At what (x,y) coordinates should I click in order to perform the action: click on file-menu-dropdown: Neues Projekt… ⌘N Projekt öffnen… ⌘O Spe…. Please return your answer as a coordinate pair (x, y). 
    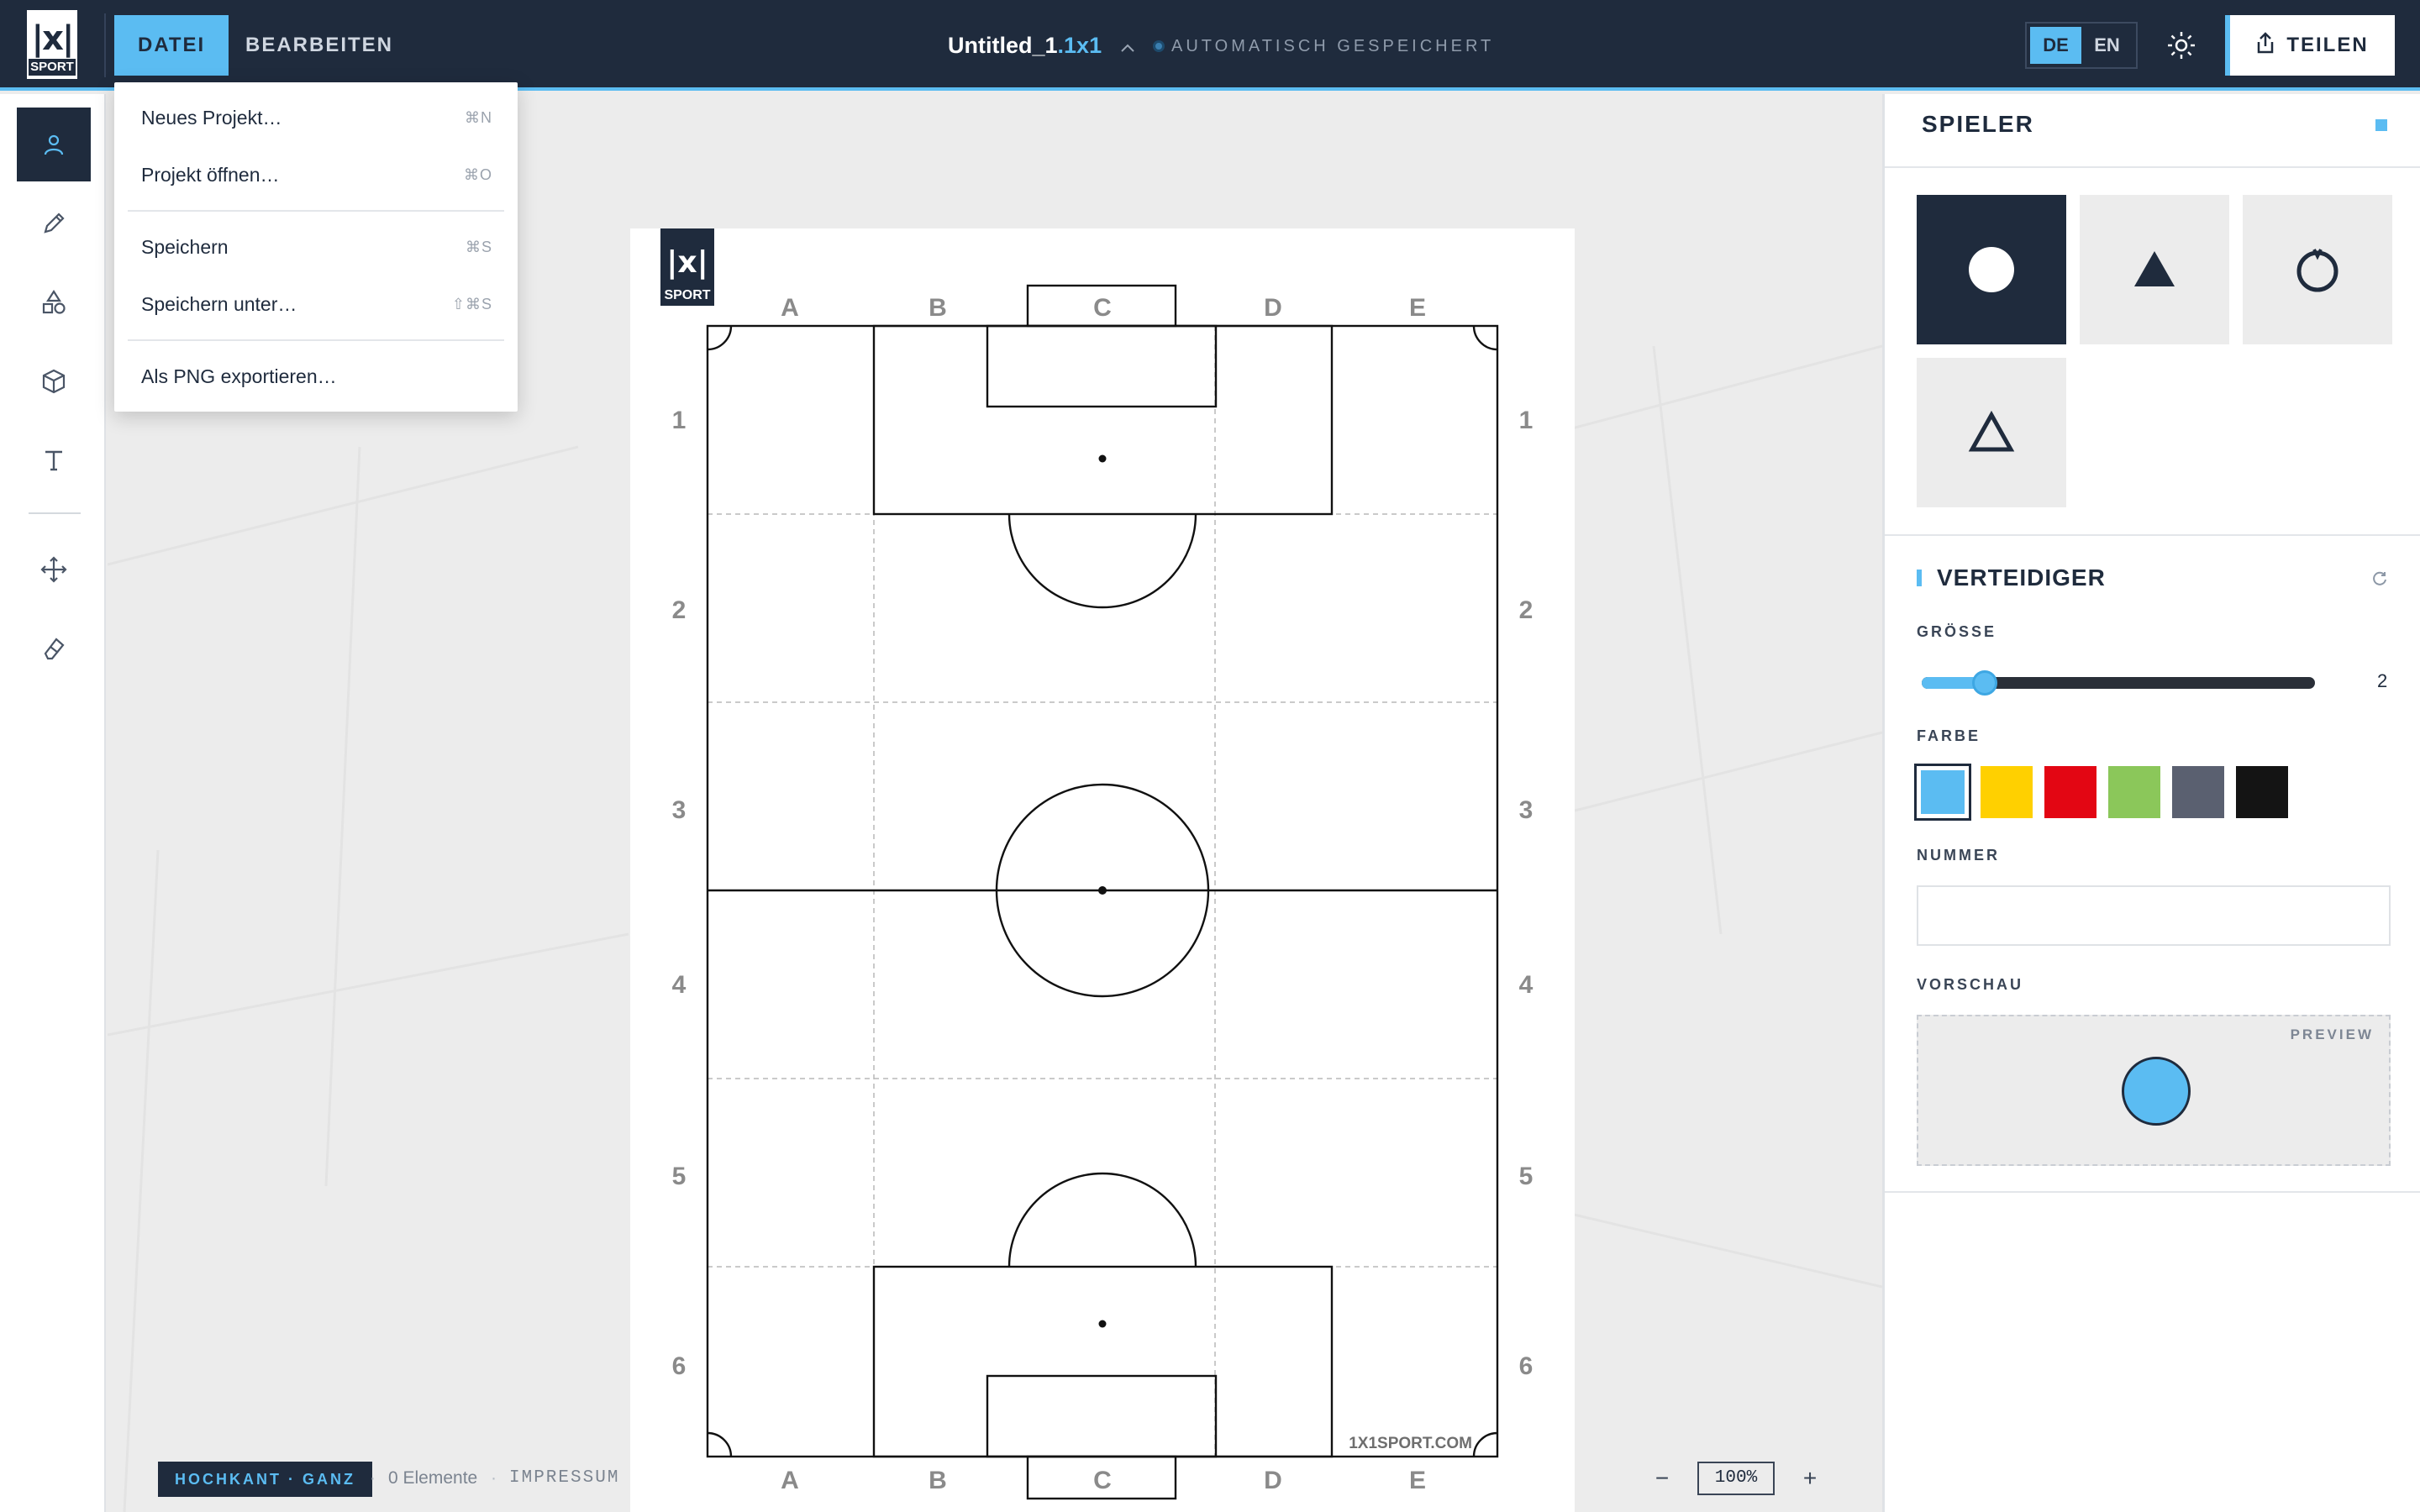
    Looking at the image, I should click on (316, 247).